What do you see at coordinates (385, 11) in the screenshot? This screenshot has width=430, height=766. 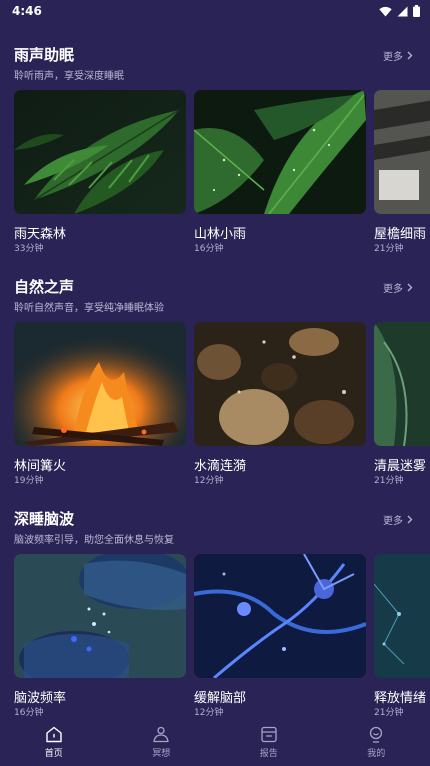 I see `wifi-icon` at bounding box center [385, 11].